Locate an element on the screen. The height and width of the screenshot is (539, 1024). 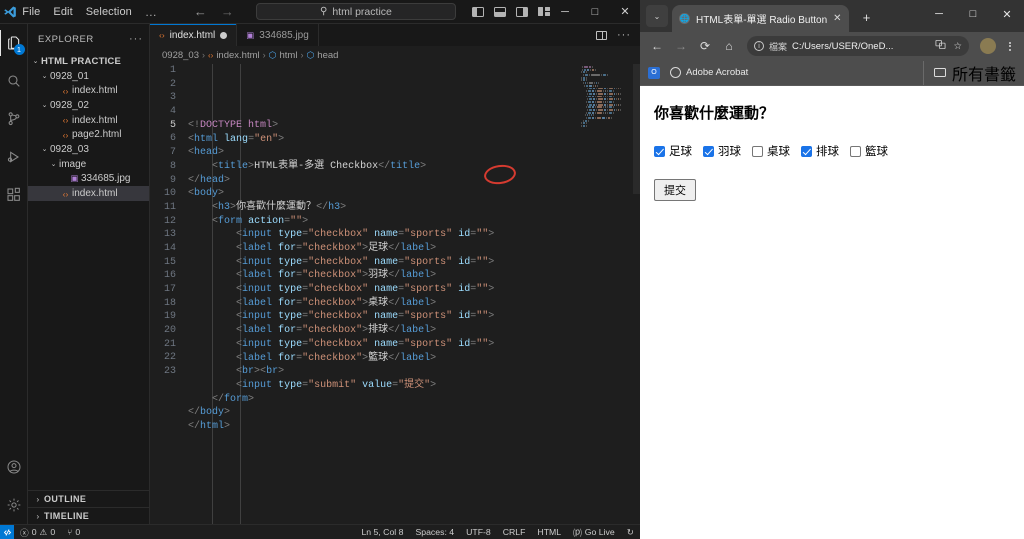
toggle-secondary-sidebar-icon is located at coordinates (522, 11).